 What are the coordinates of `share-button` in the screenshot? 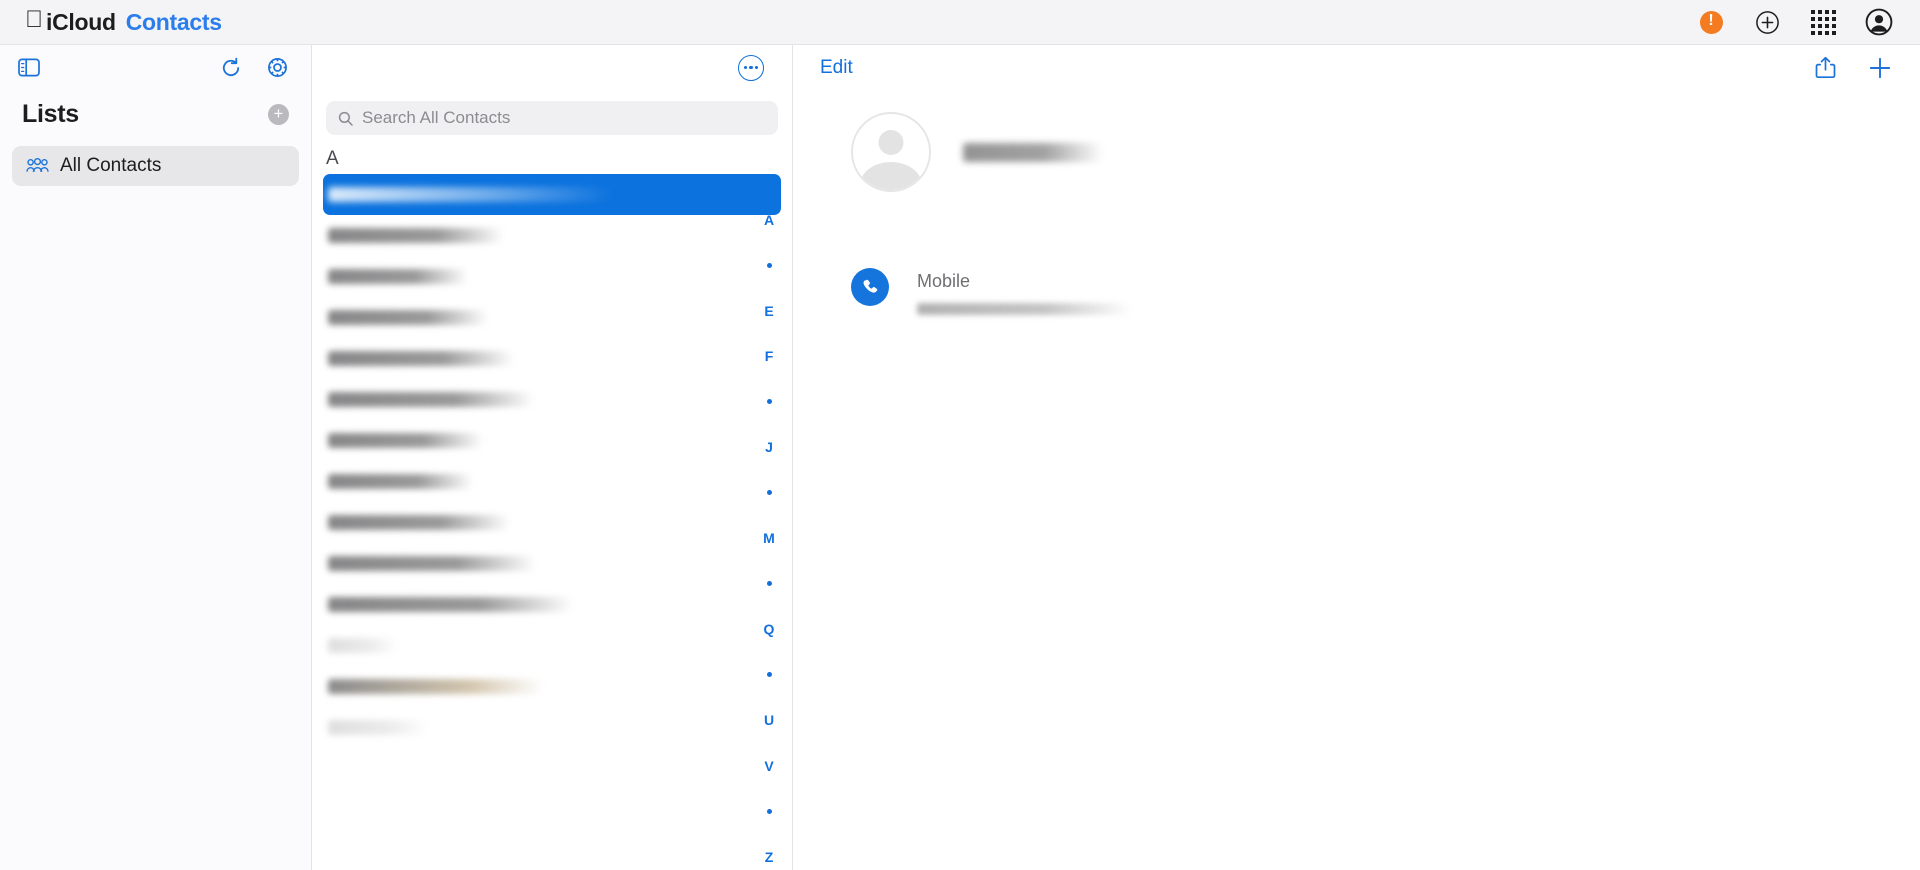 It's located at (1825, 67).